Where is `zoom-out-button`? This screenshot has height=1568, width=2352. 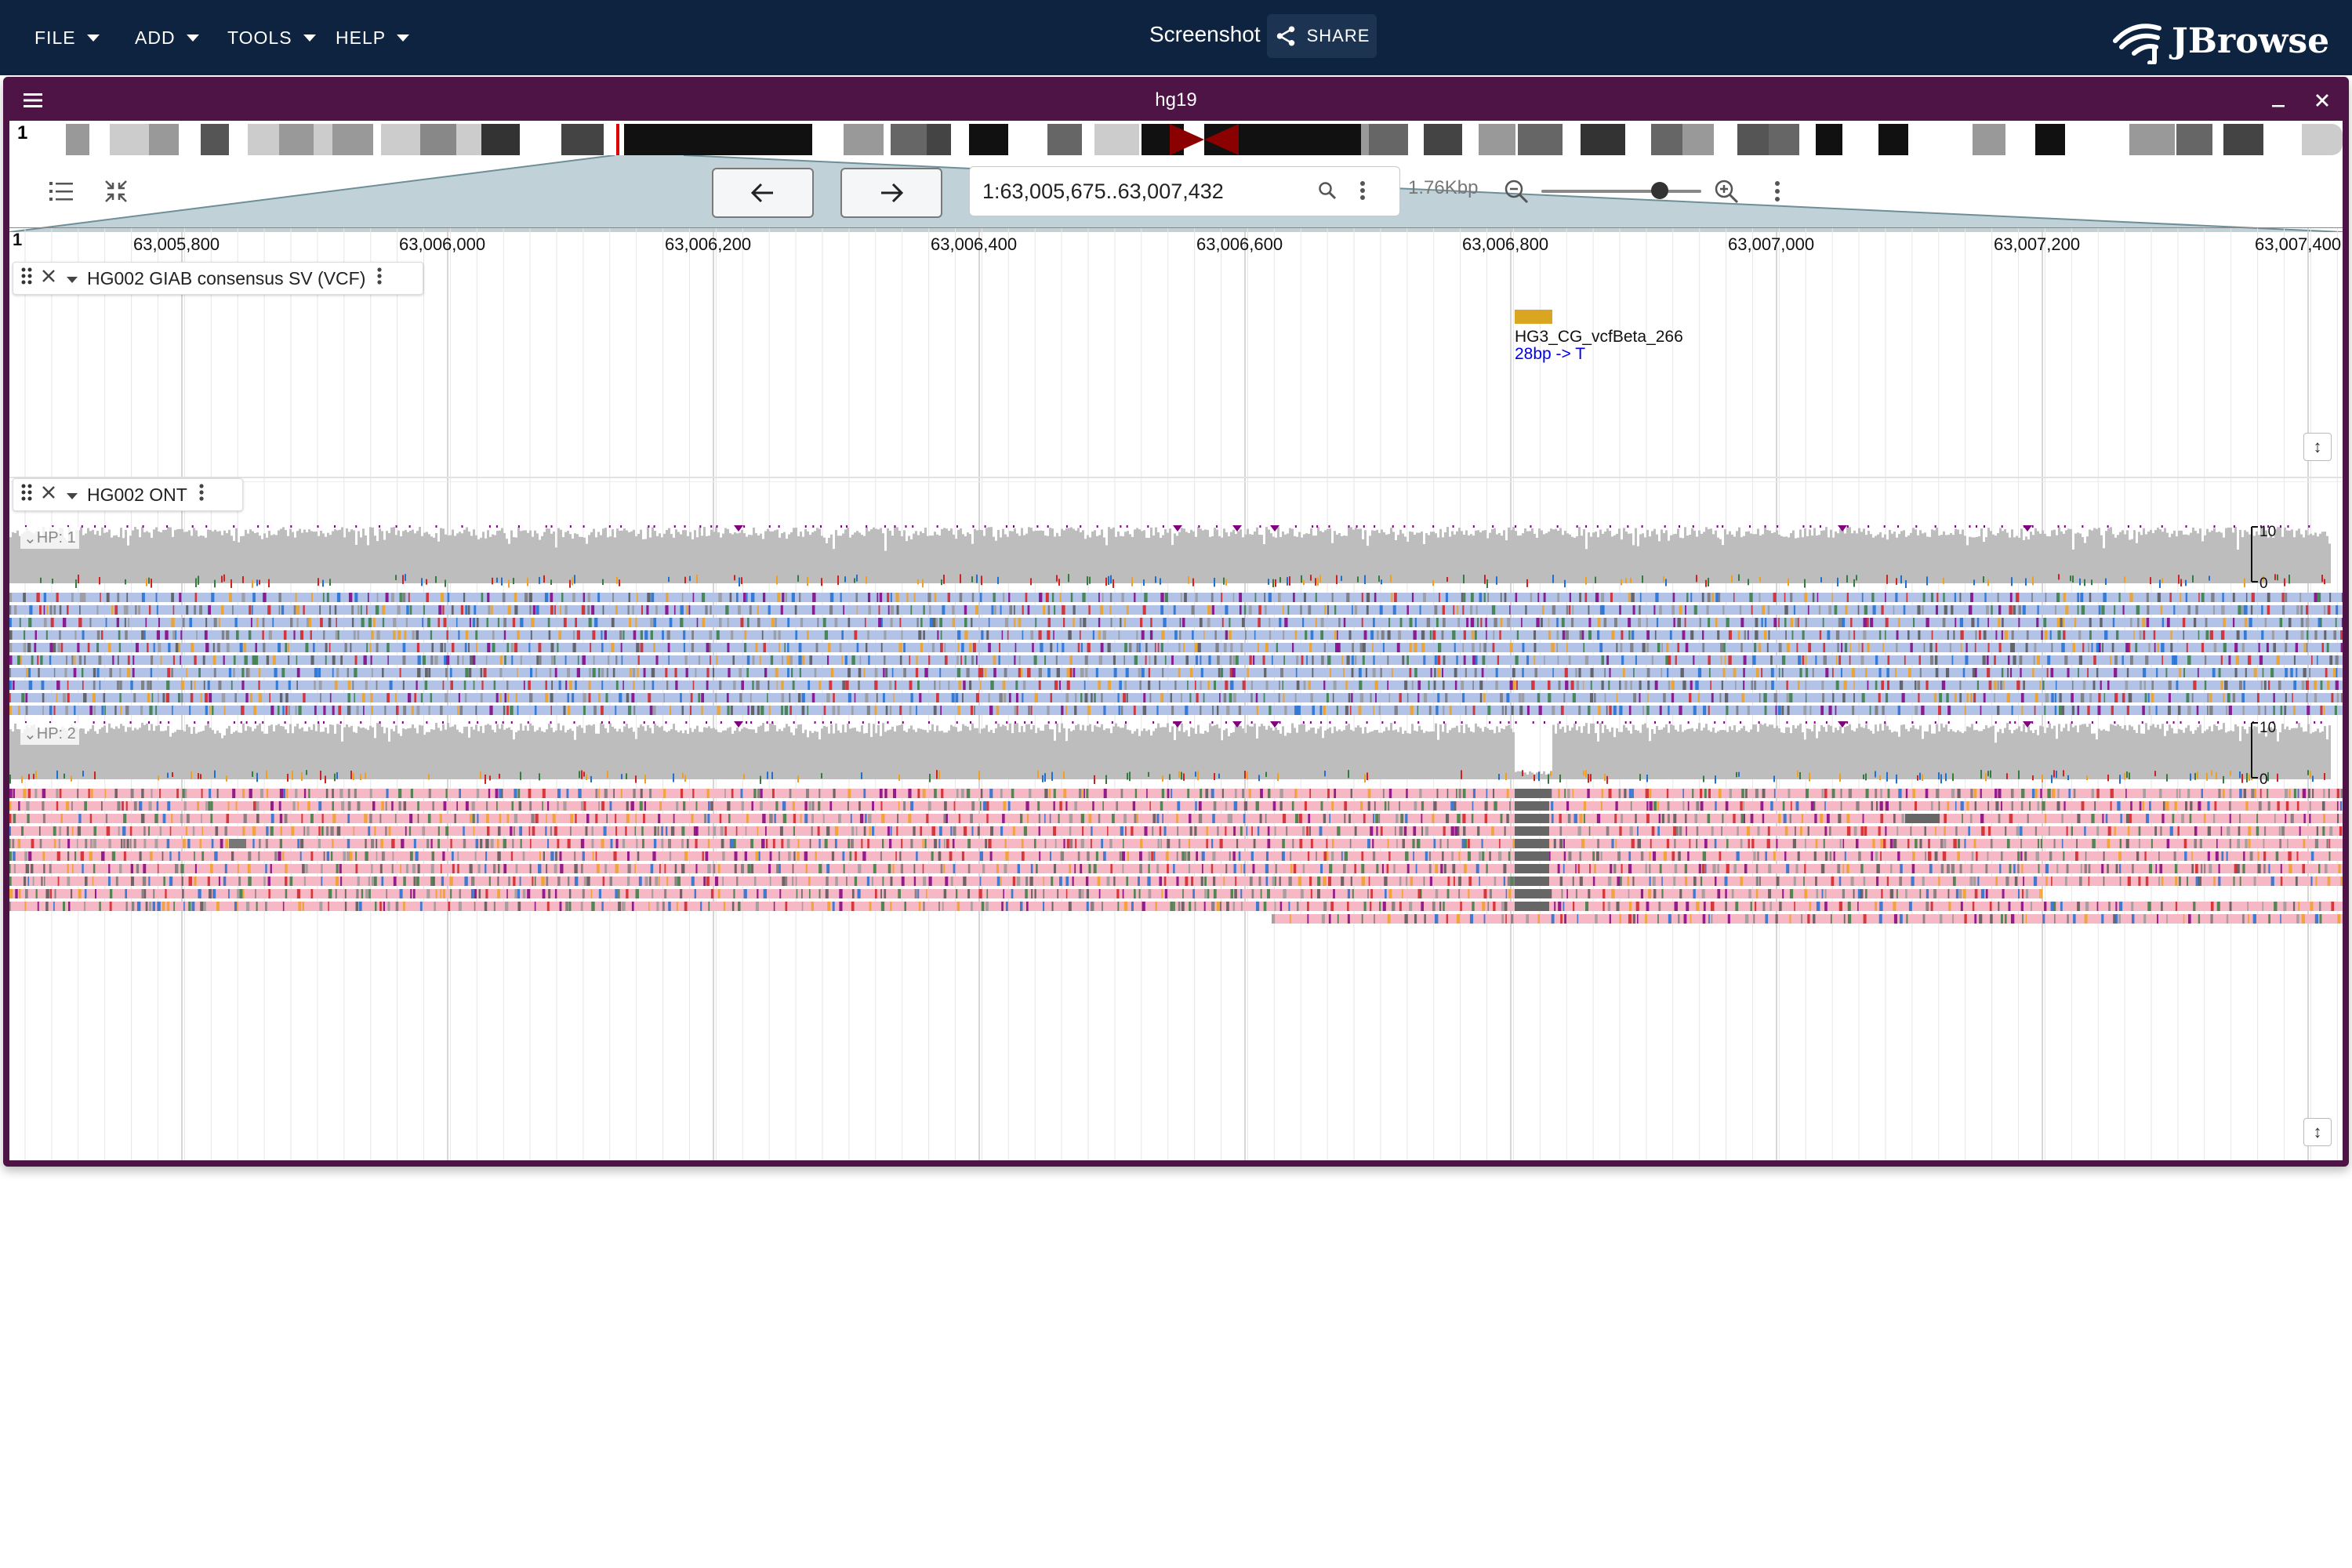 zoom-out-button is located at coordinates (1516, 191).